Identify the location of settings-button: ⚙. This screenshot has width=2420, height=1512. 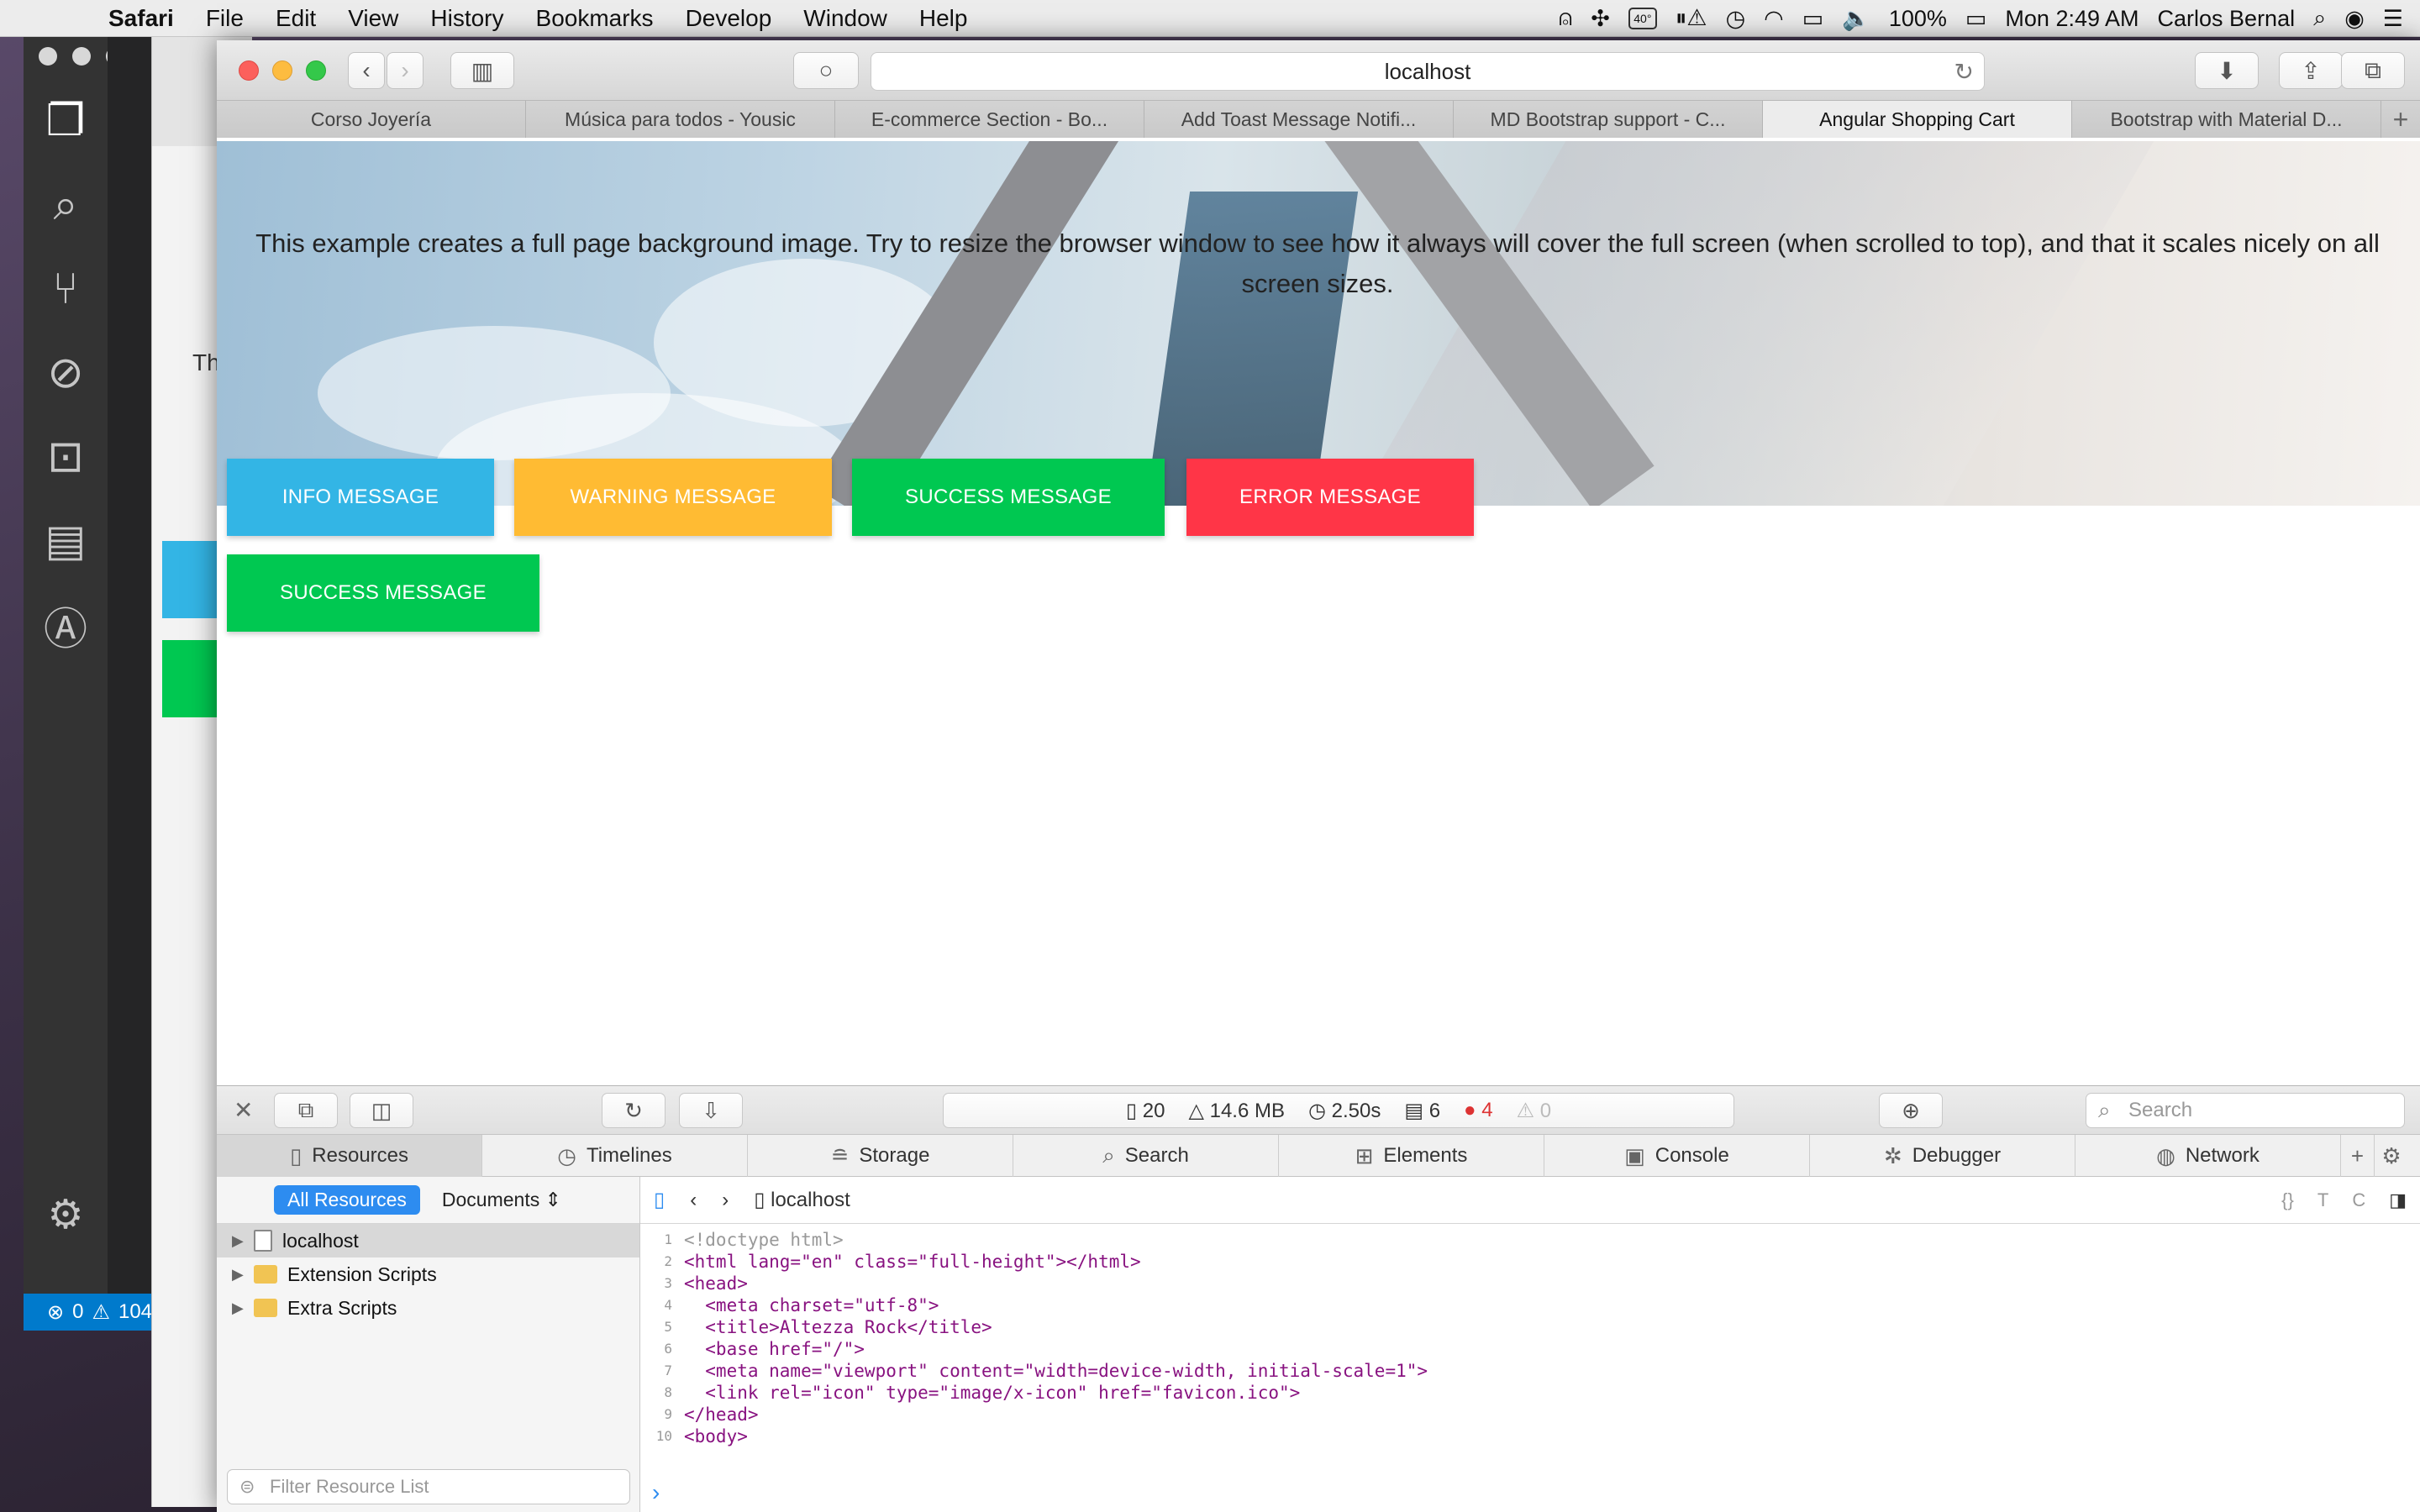
(2391, 1156).